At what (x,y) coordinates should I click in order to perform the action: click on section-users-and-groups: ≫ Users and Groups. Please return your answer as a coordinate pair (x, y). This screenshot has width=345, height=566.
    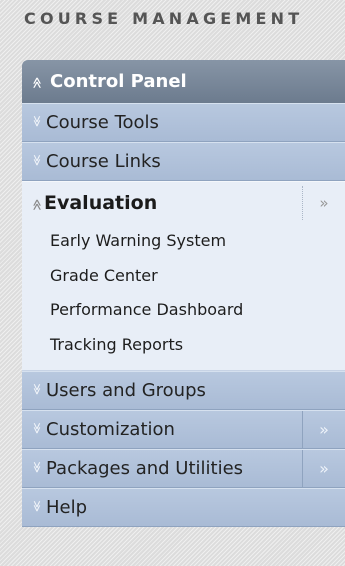
    Looking at the image, I should click on (183, 390).